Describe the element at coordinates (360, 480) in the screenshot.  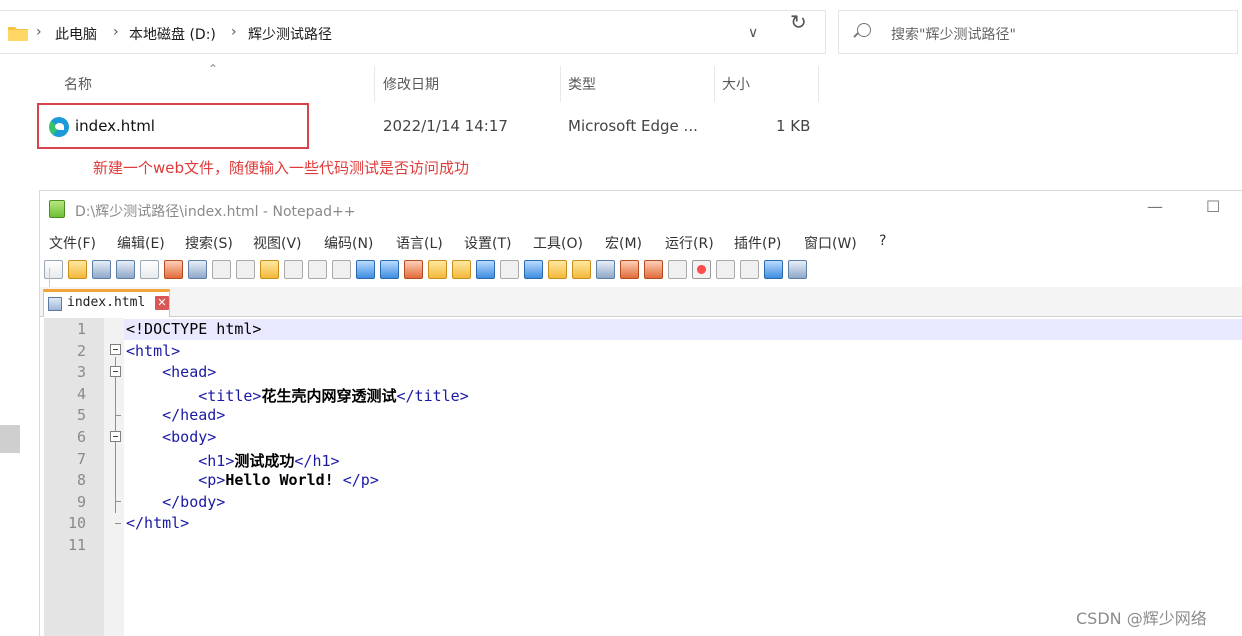
I see `html-tag: </p>` at that location.